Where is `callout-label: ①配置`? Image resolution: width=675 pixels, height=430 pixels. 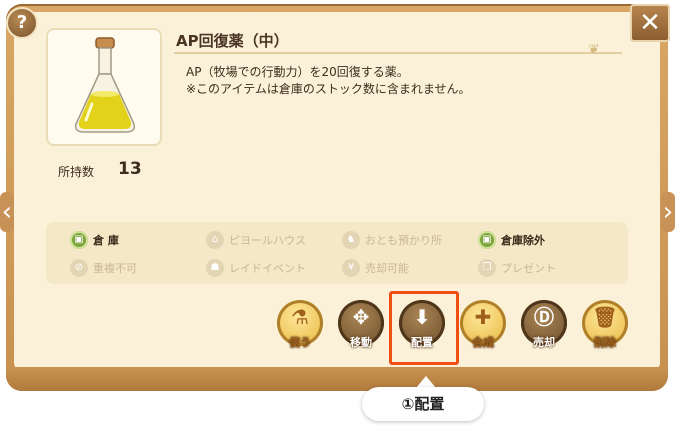 callout-label: ①配置 is located at coordinates (423, 404).